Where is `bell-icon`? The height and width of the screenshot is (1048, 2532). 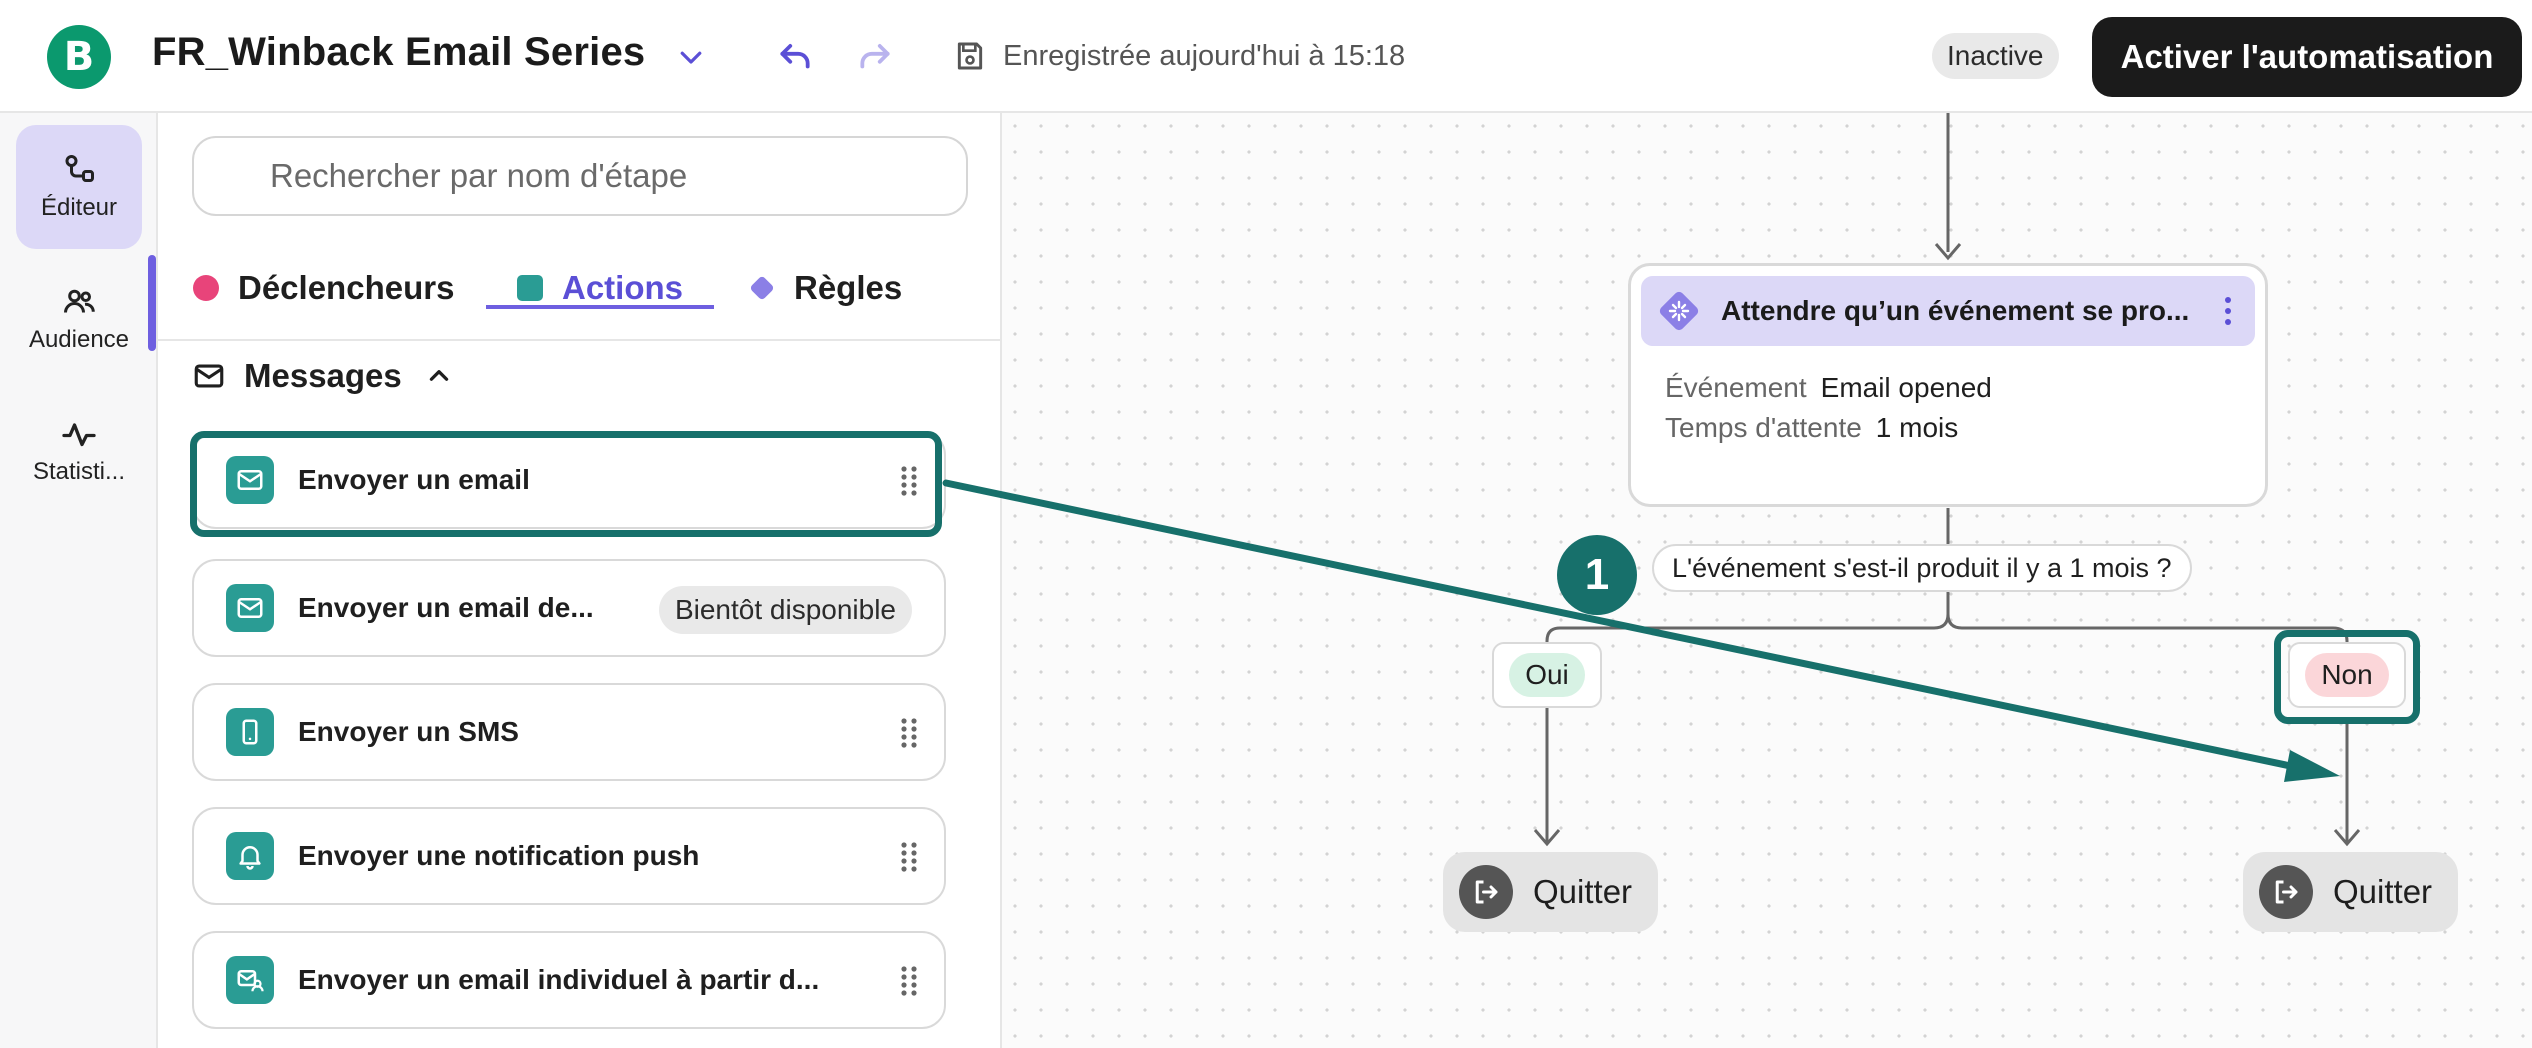
bell-icon is located at coordinates (250, 856).